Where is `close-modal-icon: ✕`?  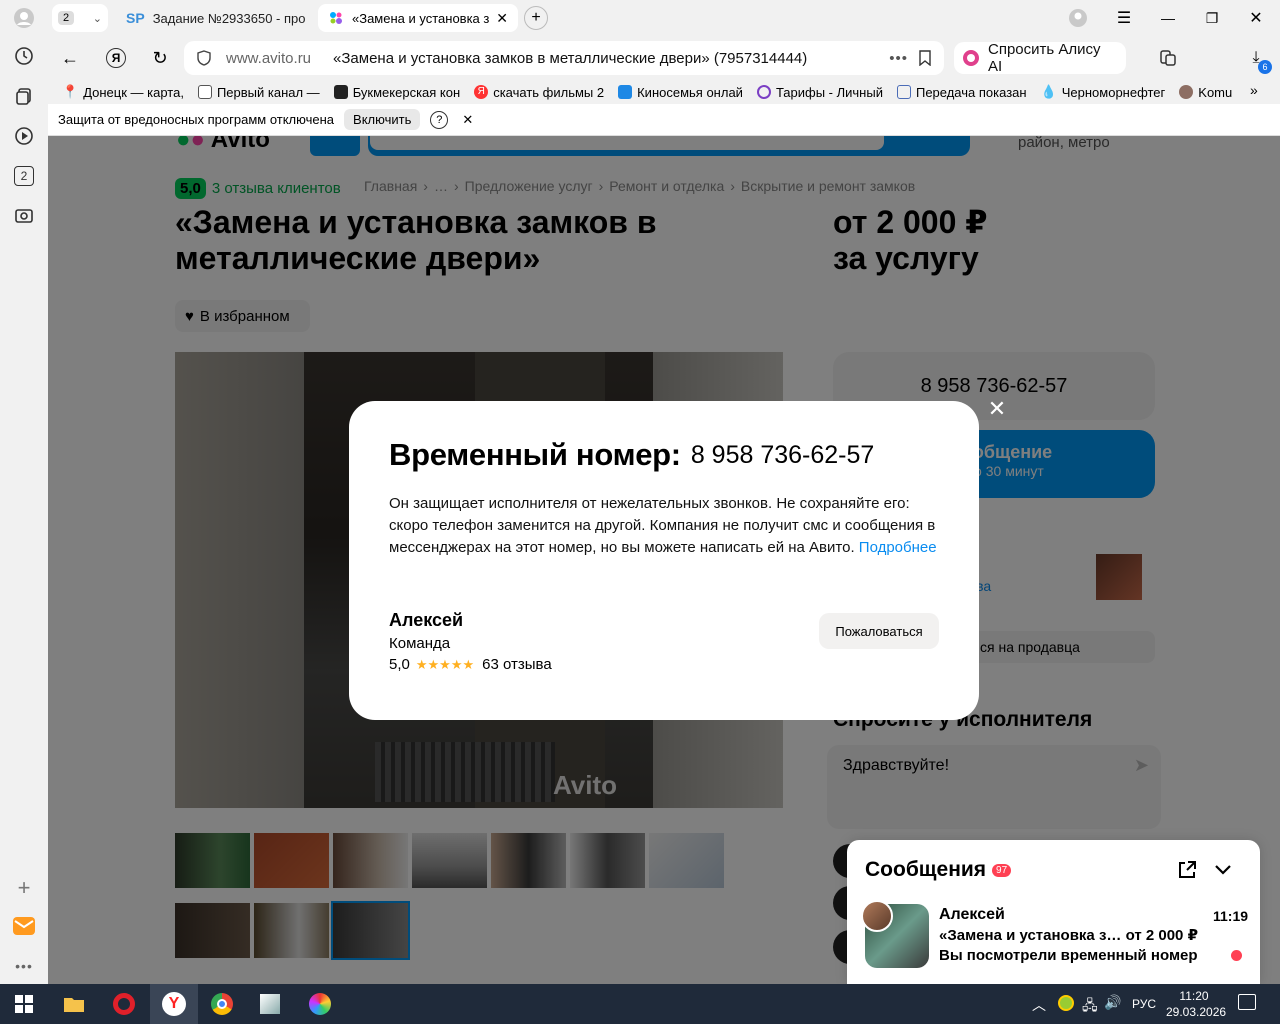 close-modal-icon: ✕ is located at coordinates (997, 408).